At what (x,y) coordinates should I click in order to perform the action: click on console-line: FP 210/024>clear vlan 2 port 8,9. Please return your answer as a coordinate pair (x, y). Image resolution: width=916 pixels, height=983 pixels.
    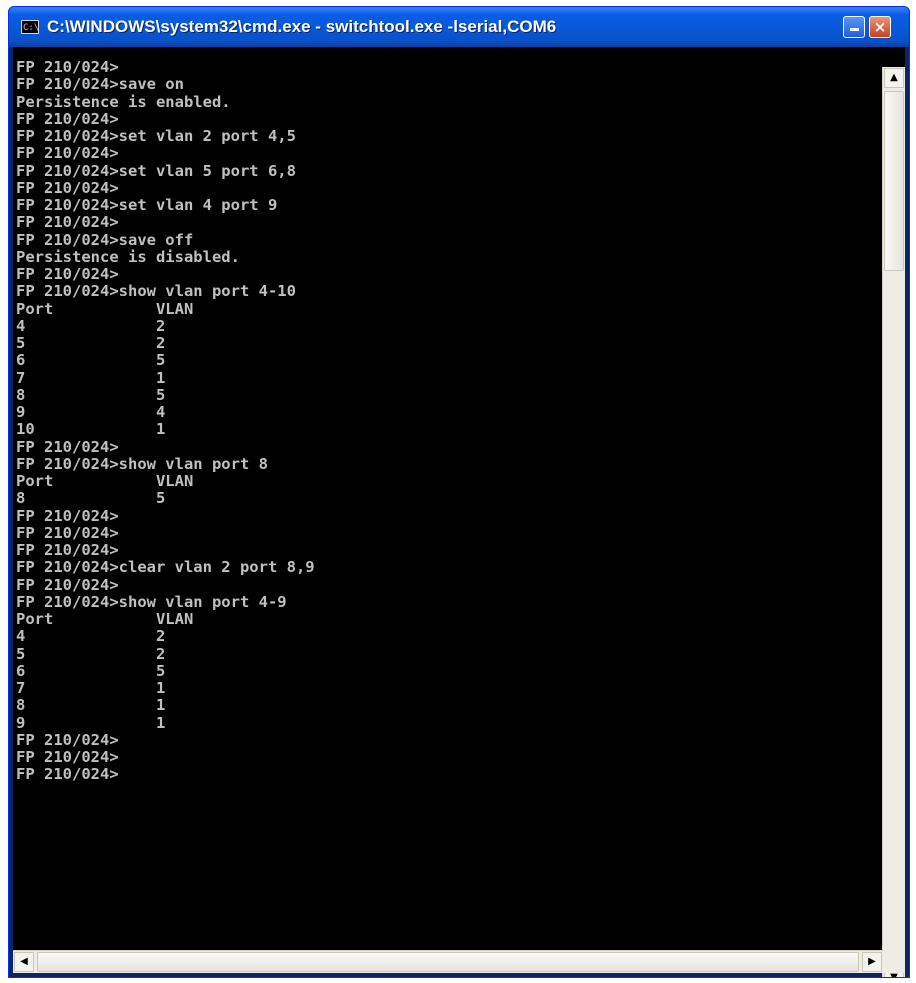
    Looking at the image, I should click on (165, 567).